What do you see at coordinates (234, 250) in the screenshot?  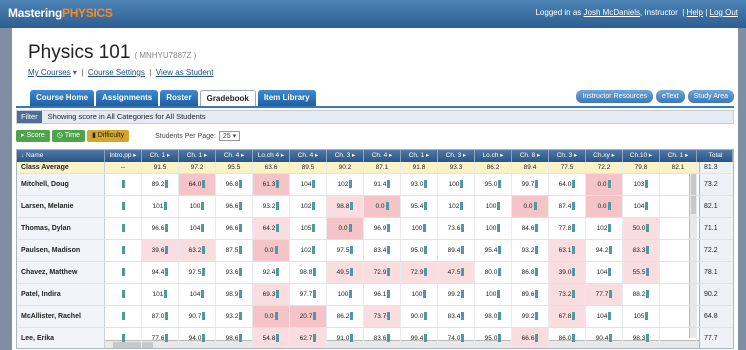 I see `score-cell: 87.5` at bounding box center [234, 250].